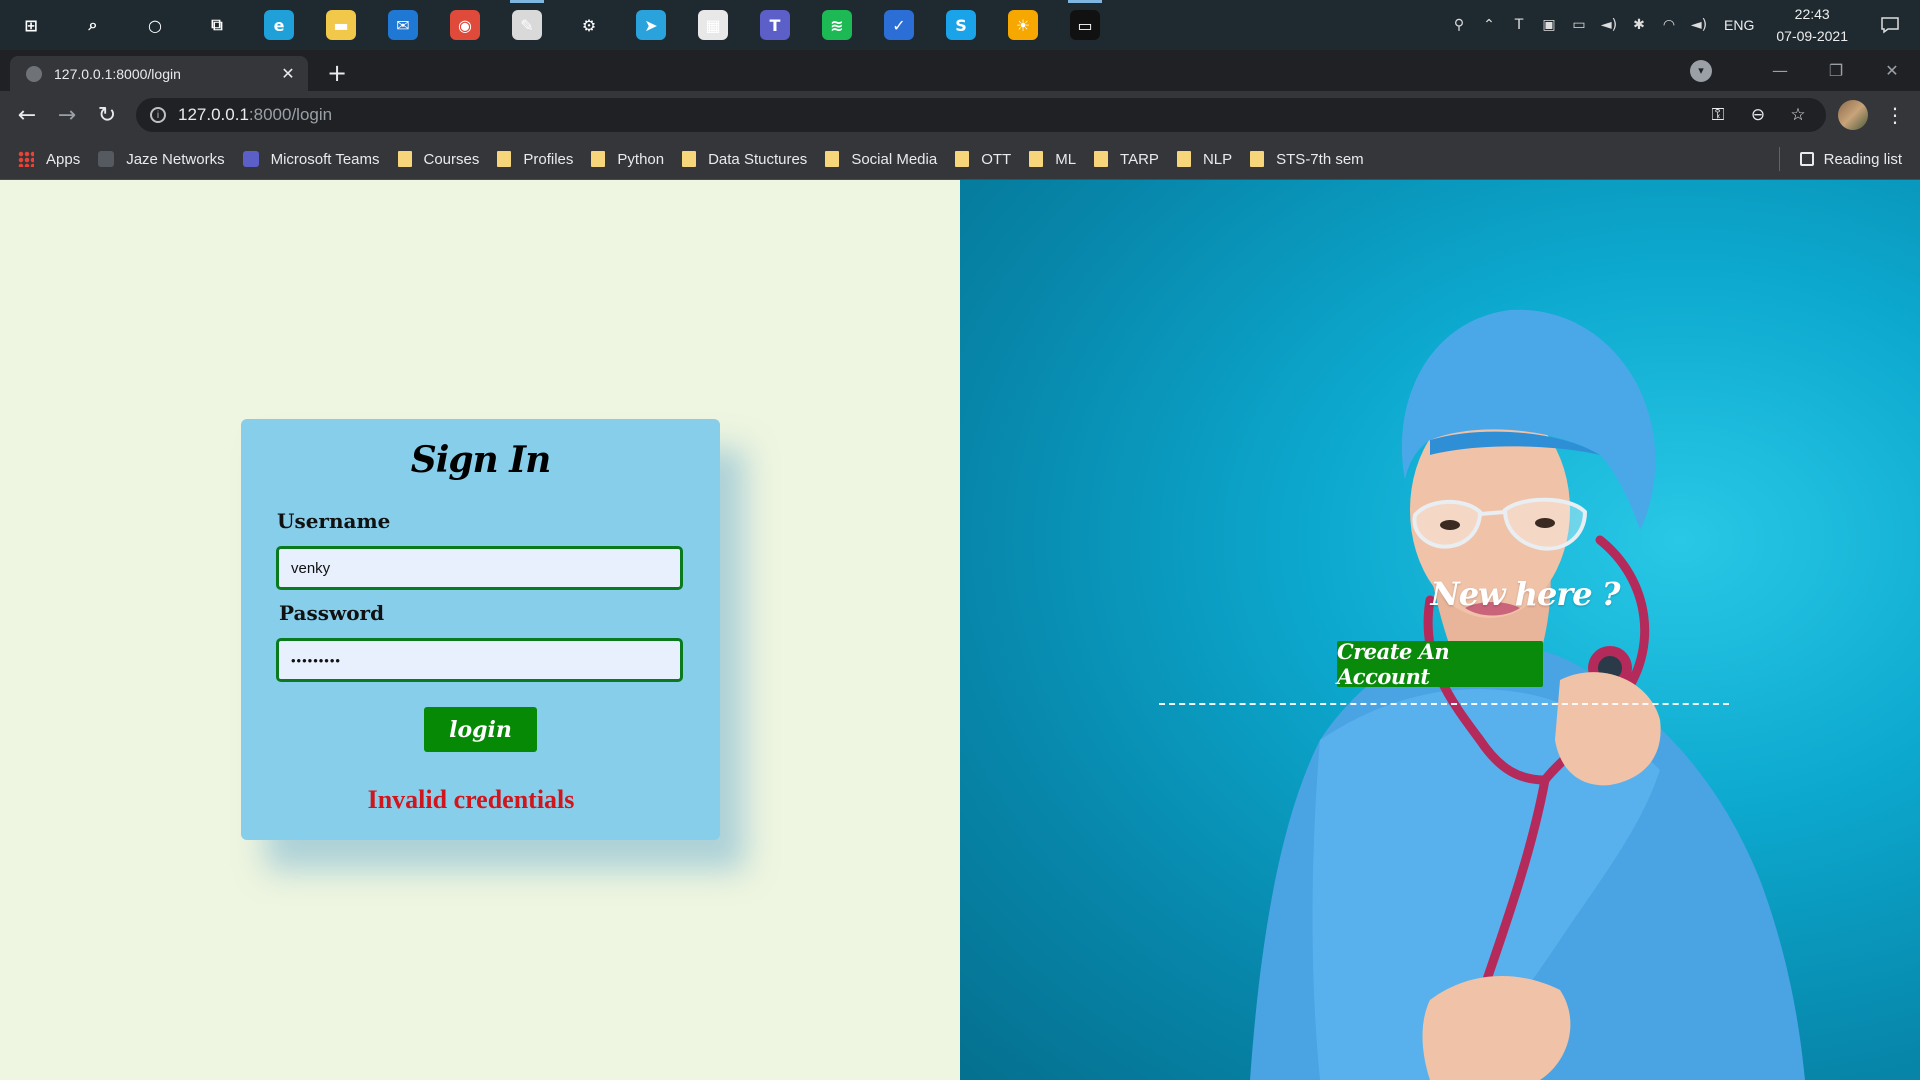 This screenshot has width=1920, height=1080. Describe the element at coordinates (1895, 115) in the screenshot. I see `menu-icon: ⋮` at that location.